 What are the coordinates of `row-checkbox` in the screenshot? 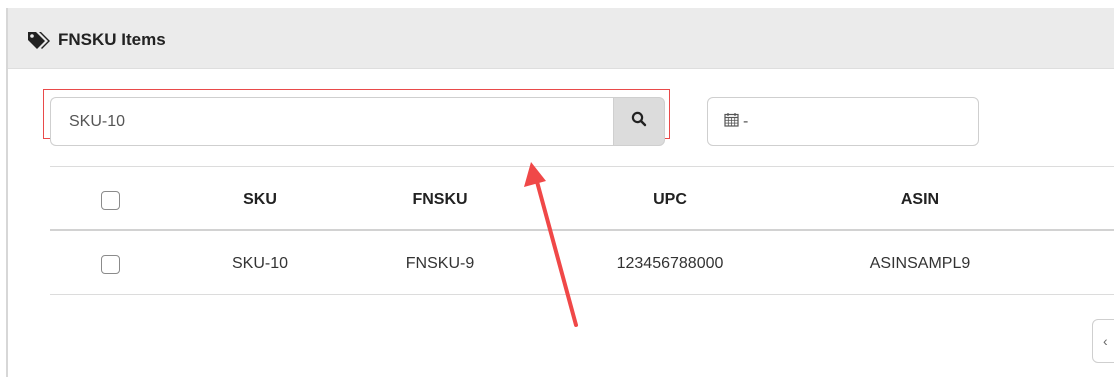 It's located at (110, 264).